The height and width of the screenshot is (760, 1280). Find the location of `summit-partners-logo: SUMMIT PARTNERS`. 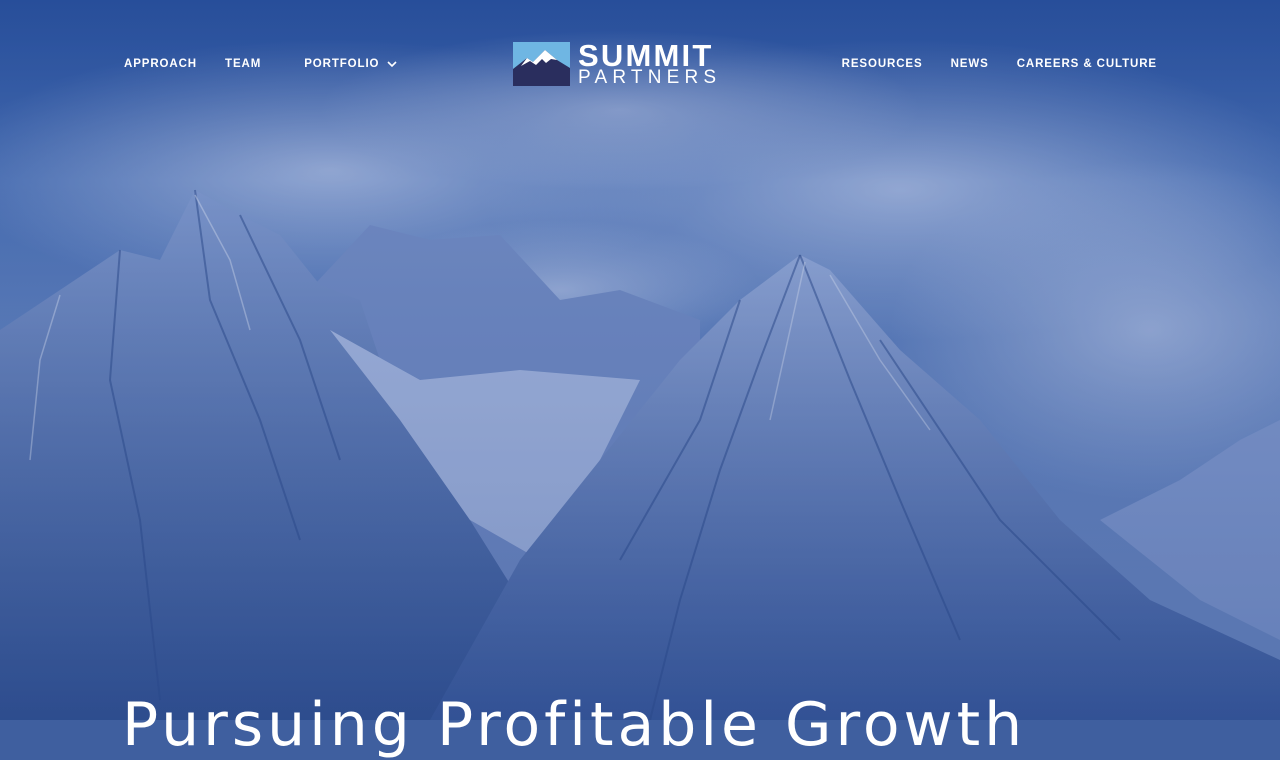

summit-partners-logo: SUMMIT PARTNERS is located at coordinates (629, 63).